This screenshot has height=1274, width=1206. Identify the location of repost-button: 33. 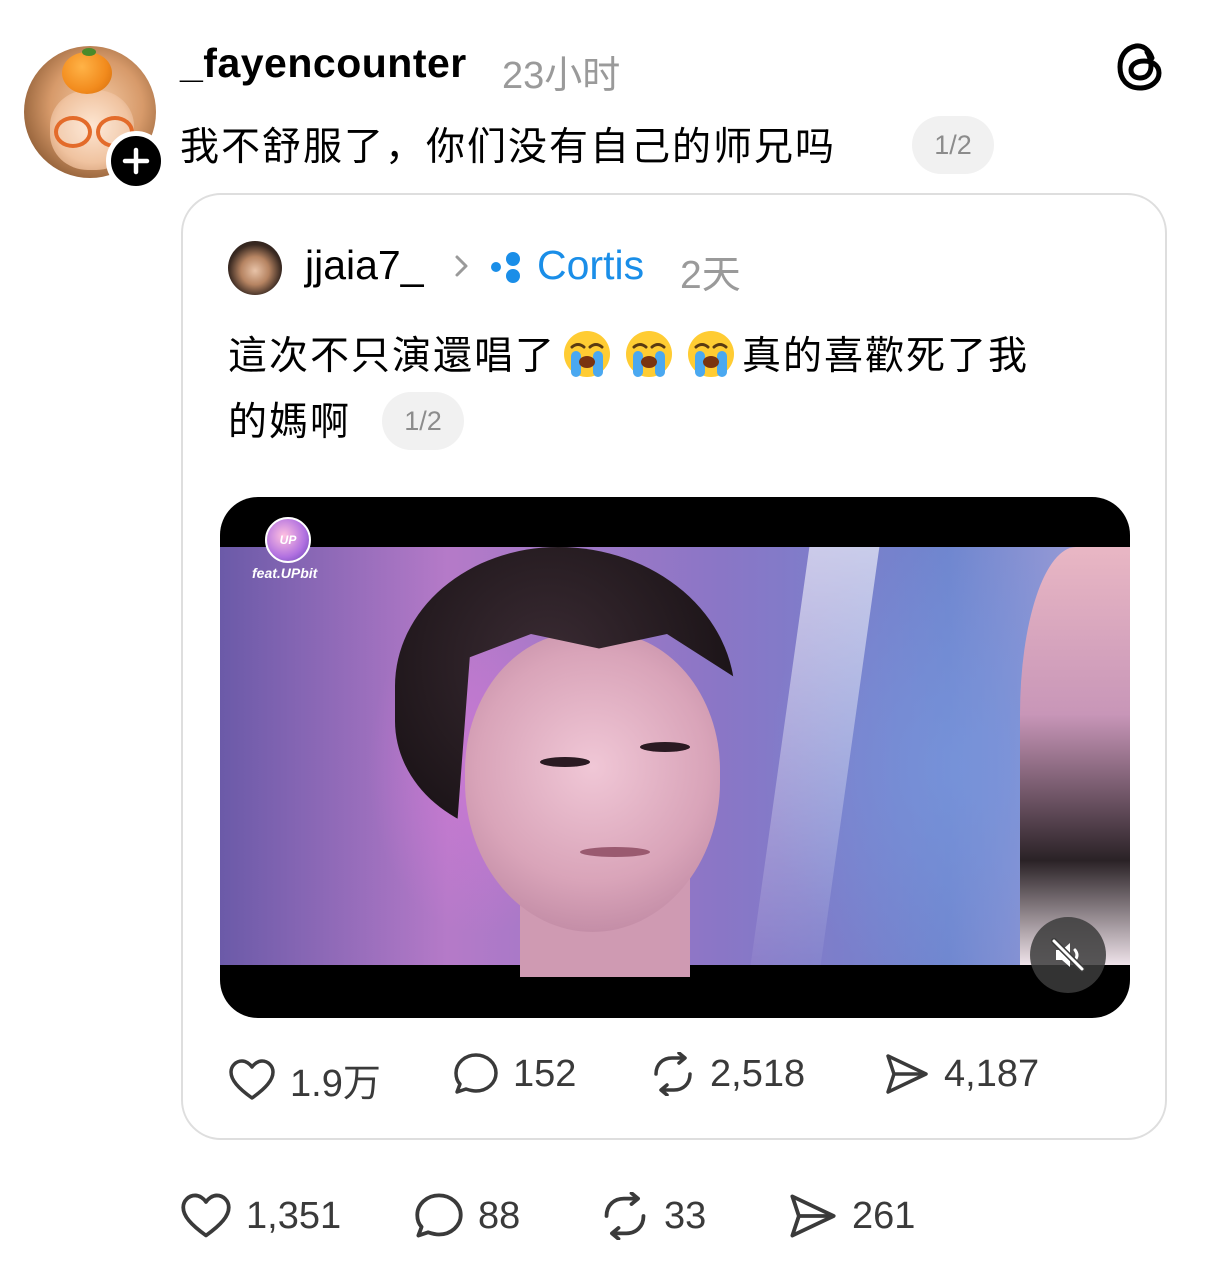
(653, 1216).